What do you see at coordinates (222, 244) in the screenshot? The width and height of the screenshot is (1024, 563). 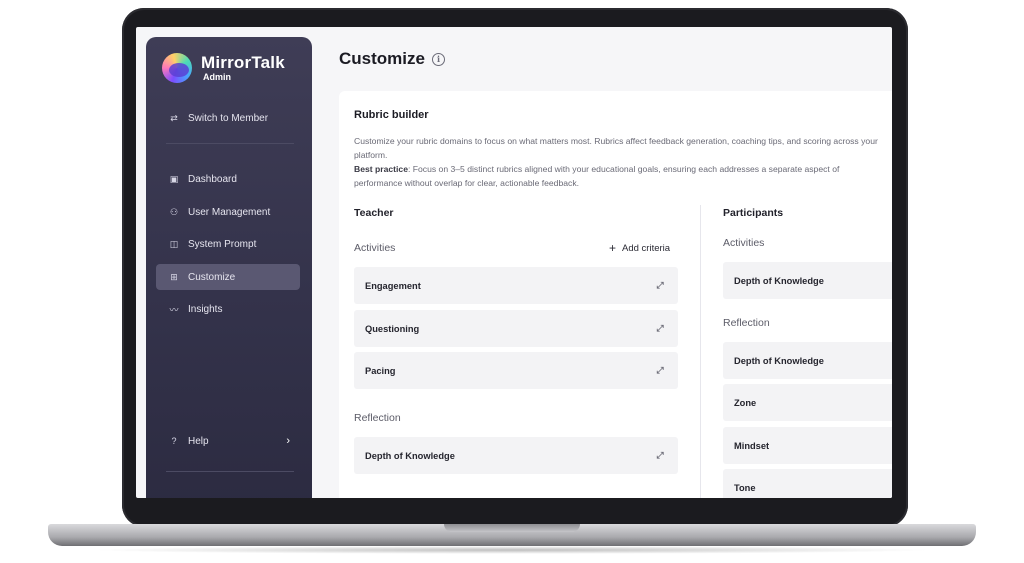 I see `sidebar-item-label: System Prompt` at bounding box center [222, 244].